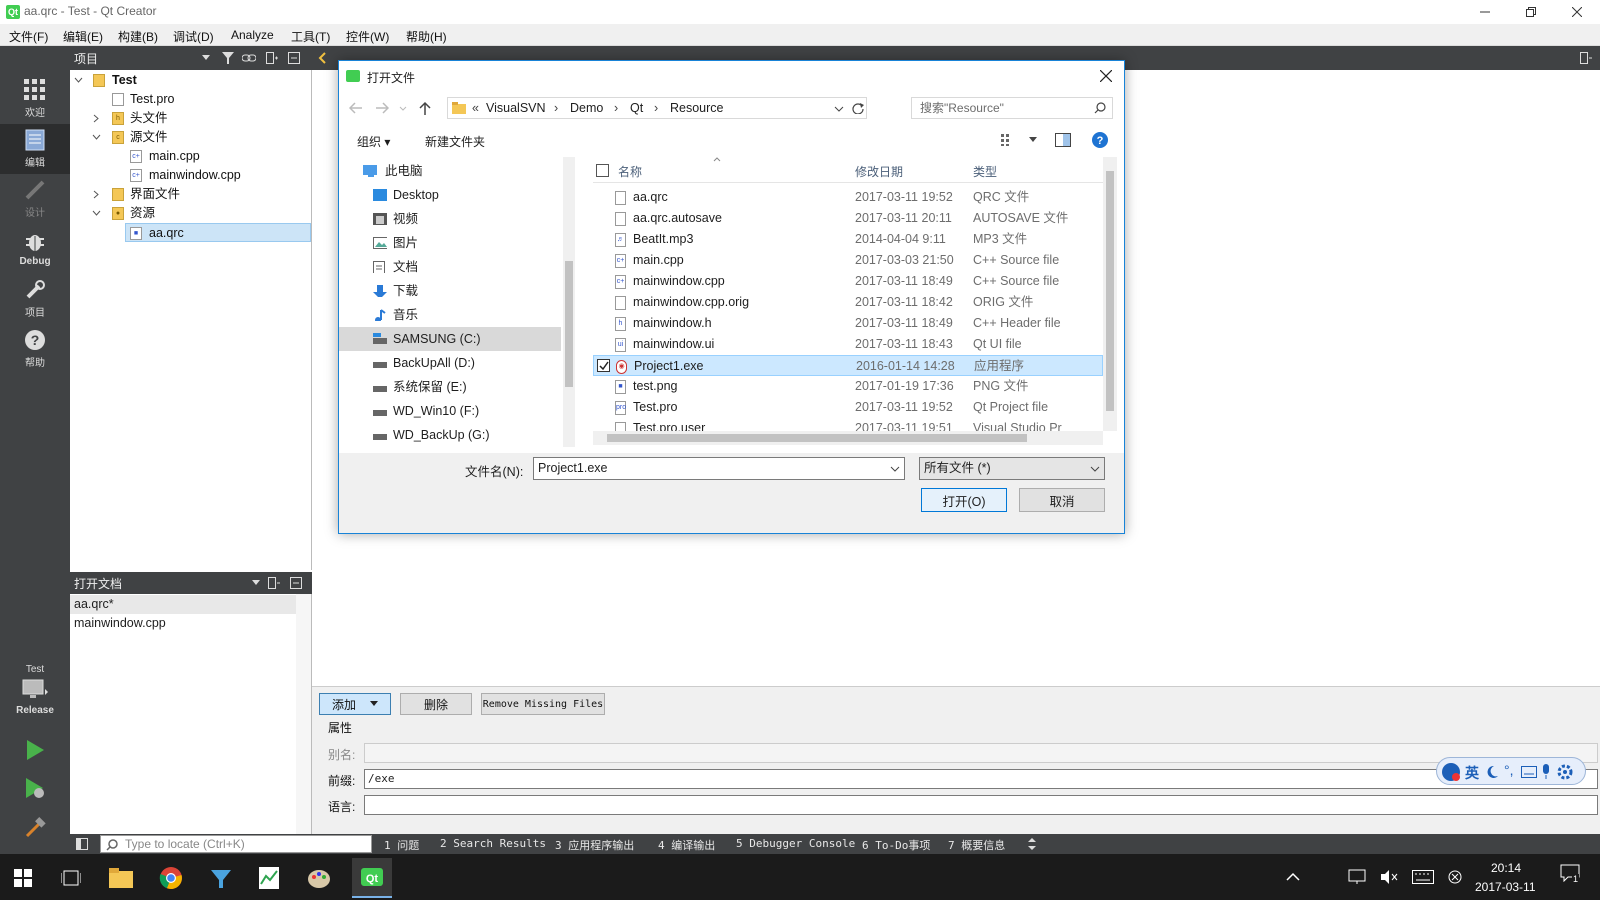  I want to click on nav-item-music: 音乐, so click(450, 315).